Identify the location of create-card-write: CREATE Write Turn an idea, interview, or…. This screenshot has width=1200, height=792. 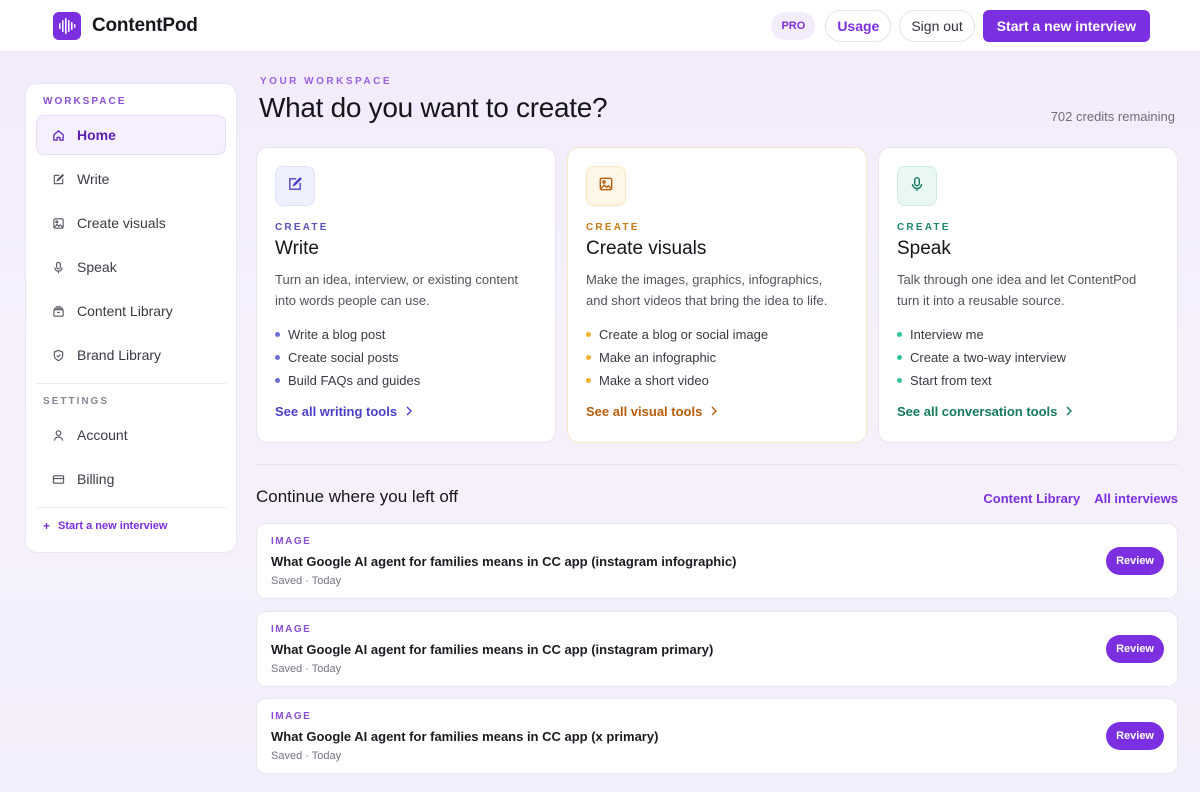
(406, 295).